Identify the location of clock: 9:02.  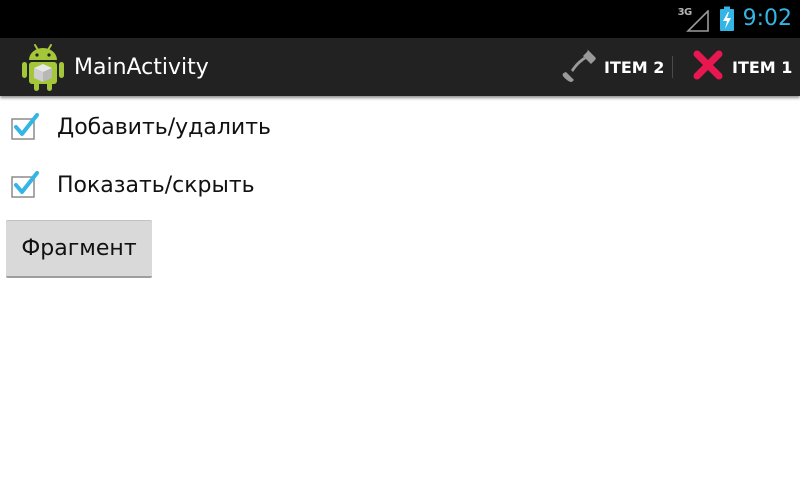
(767, 18).